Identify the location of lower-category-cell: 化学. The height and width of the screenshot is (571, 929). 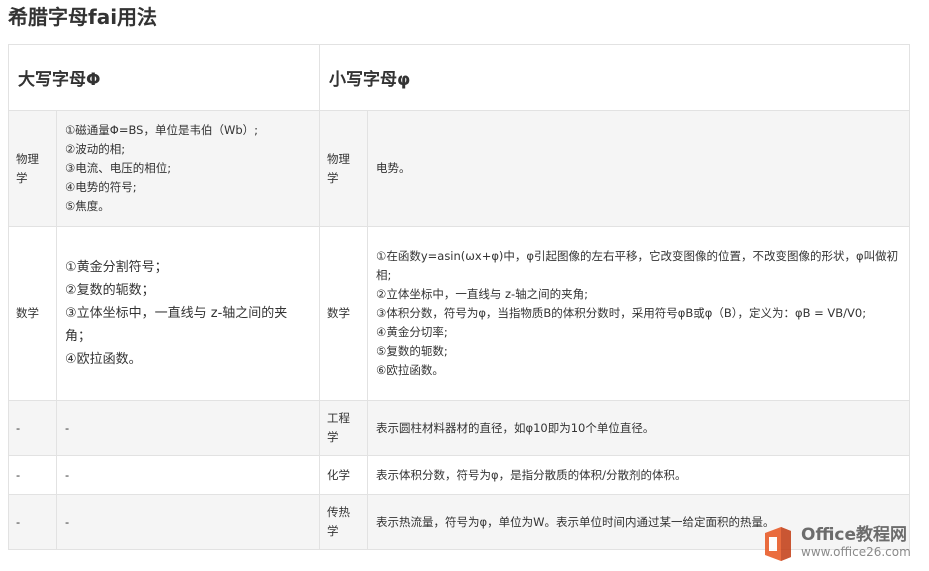
(344, 475).